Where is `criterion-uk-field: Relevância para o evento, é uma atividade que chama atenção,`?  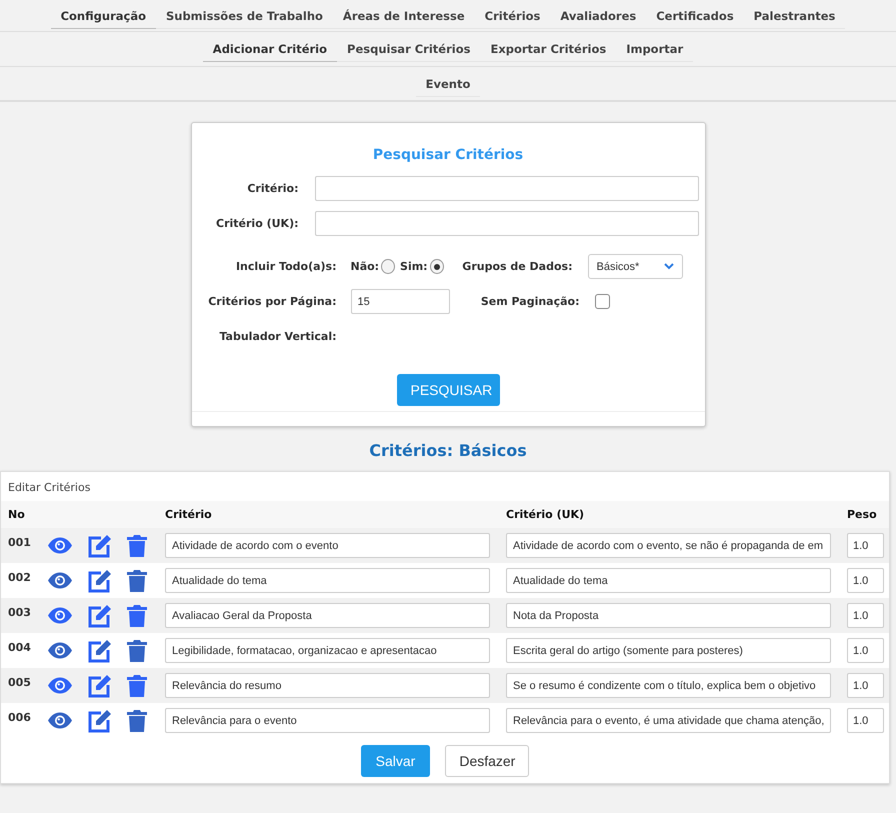 criterion-uk-field: Relevância para o evento, é uma atividade que chama atenção, is located at coordinates (668, 720).